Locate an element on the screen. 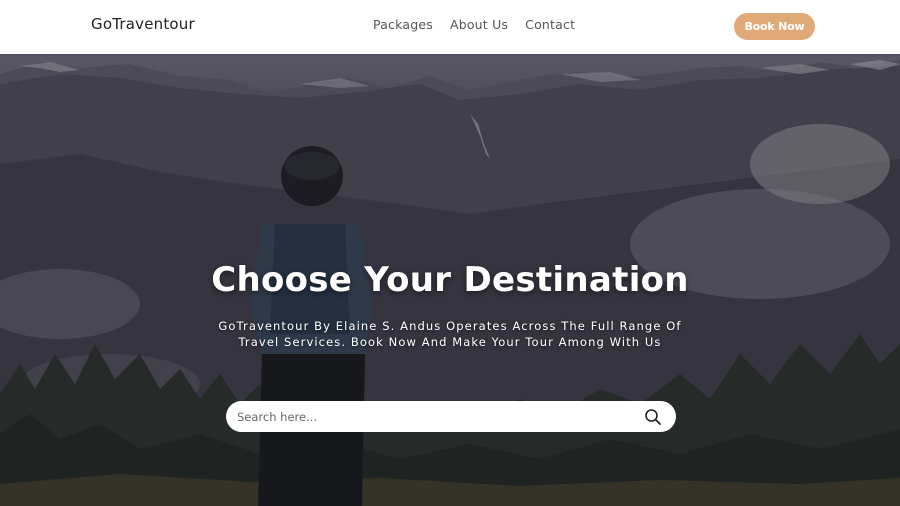 This screenshot has height=506, width=900. nav-link-packages: Packages is located at coordinates (403, 24).